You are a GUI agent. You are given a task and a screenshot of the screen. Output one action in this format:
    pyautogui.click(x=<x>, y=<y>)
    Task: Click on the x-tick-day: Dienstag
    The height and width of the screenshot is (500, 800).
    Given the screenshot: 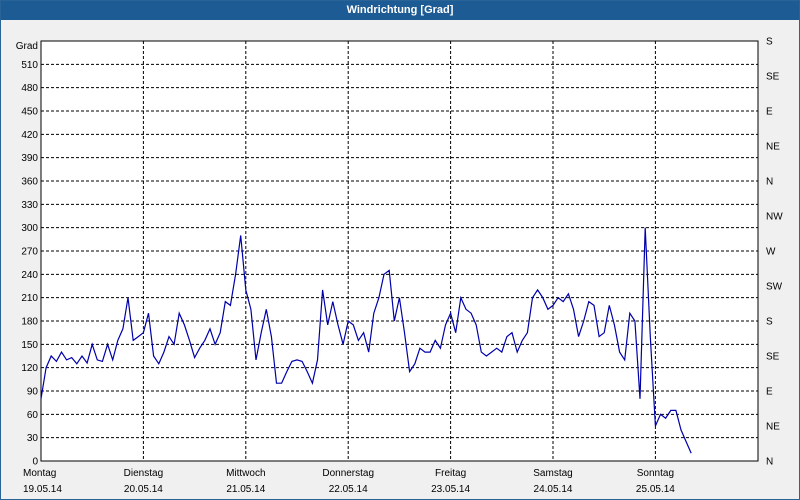 What is the action you would take?
    pyautogui.click(x=143, y=473)
    